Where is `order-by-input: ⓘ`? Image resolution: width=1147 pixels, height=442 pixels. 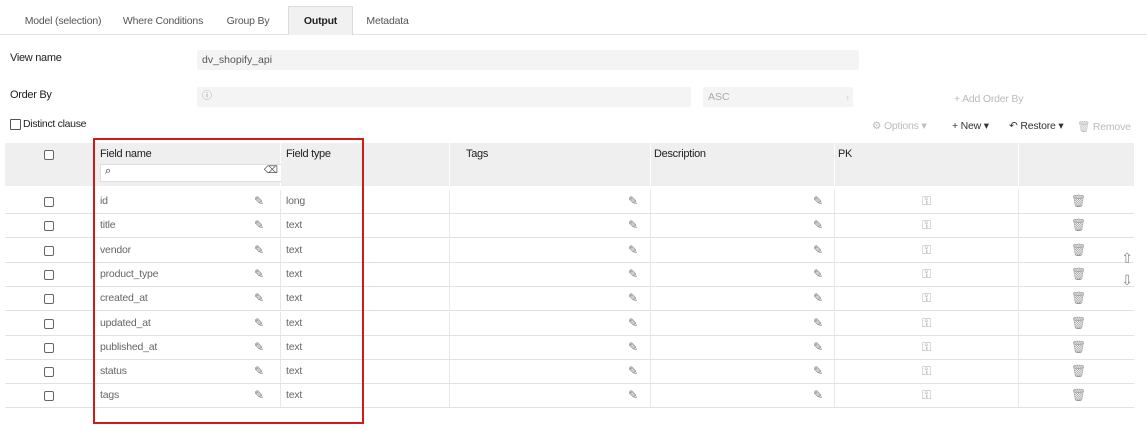
order-by-input: ⓘ is located at coordinates (444, 97).